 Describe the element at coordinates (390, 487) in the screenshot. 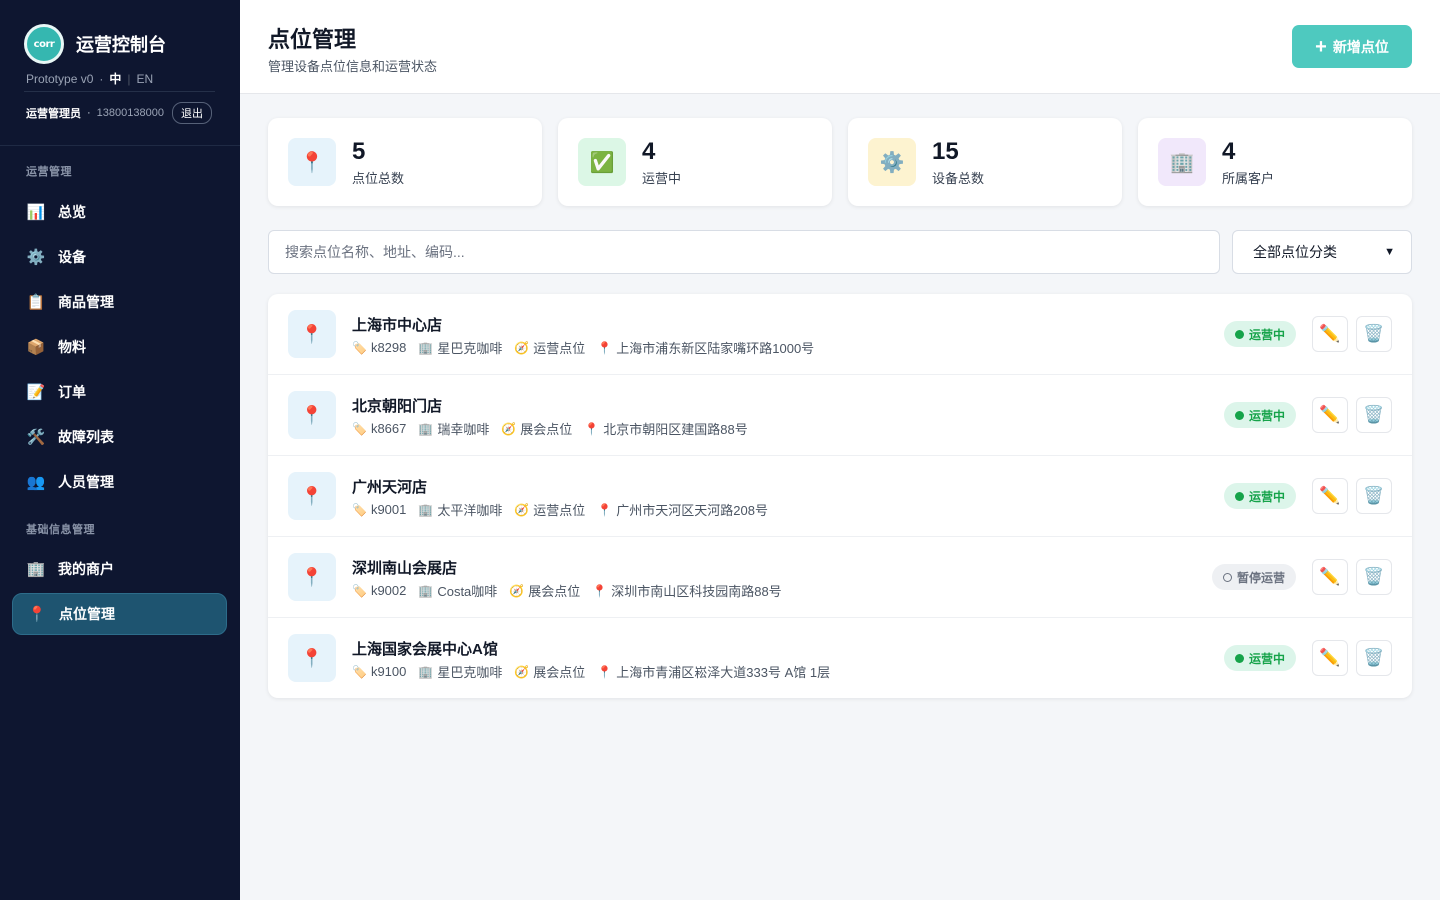

I see `location-name: 广州天河店` at that location.